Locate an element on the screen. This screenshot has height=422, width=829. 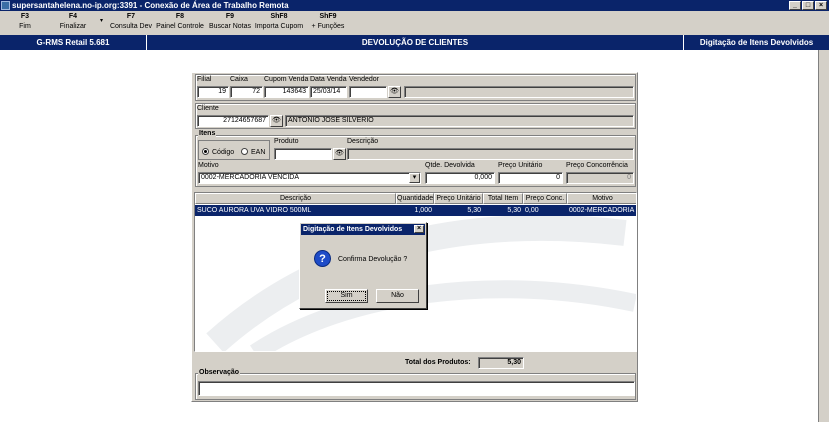
cell-preco-conc: 0,00 is located at coordinates (532, 210).